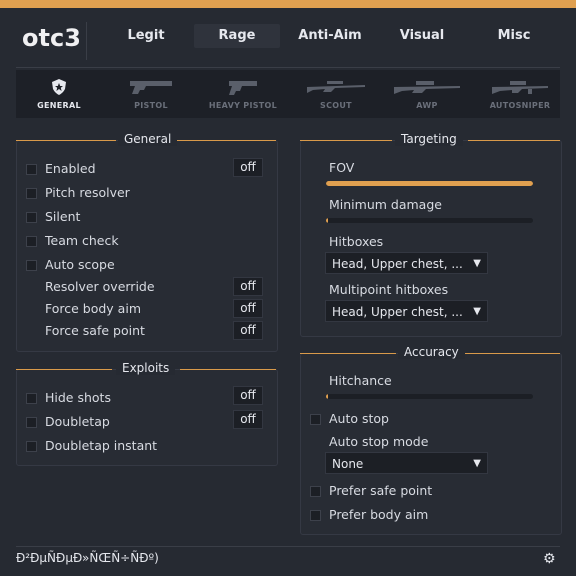 The image size is (576, 576). I want to click on prefer-body-aim-label: Prefer body aim, so click(379, 514).